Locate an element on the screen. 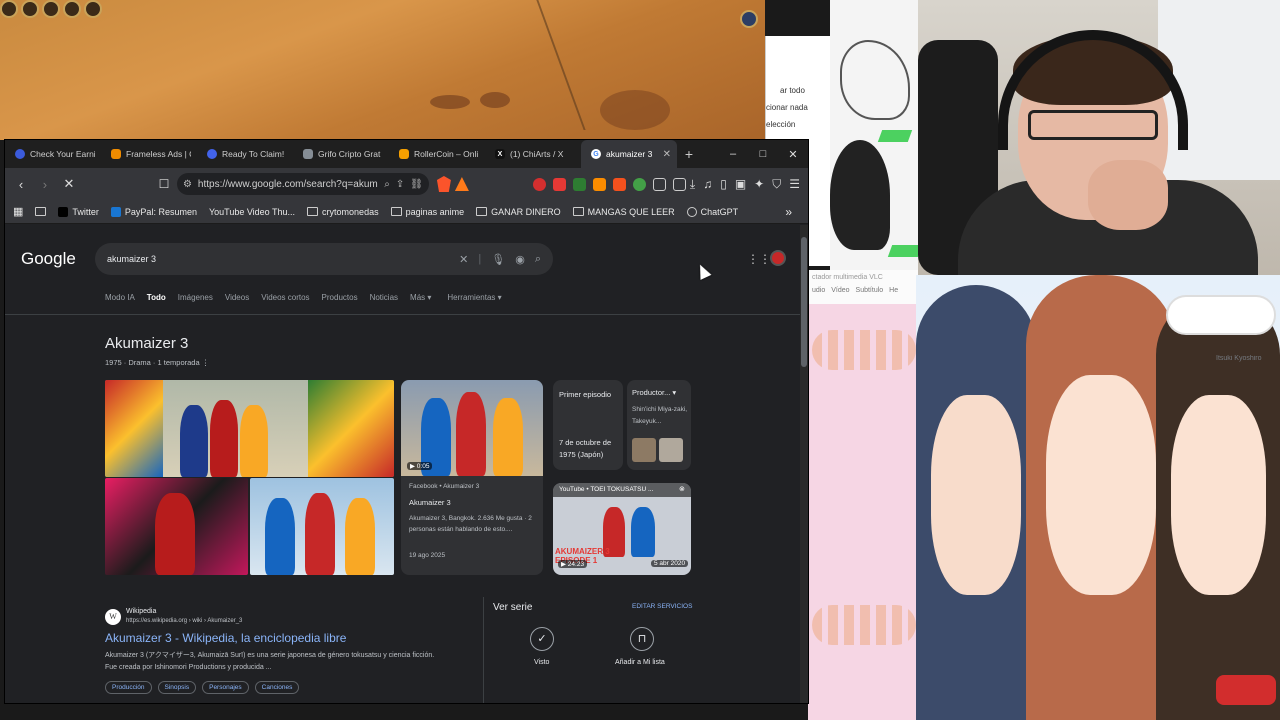 The image size is (1280, 720). ext-fox-icon is located at coordinates (619, 184).